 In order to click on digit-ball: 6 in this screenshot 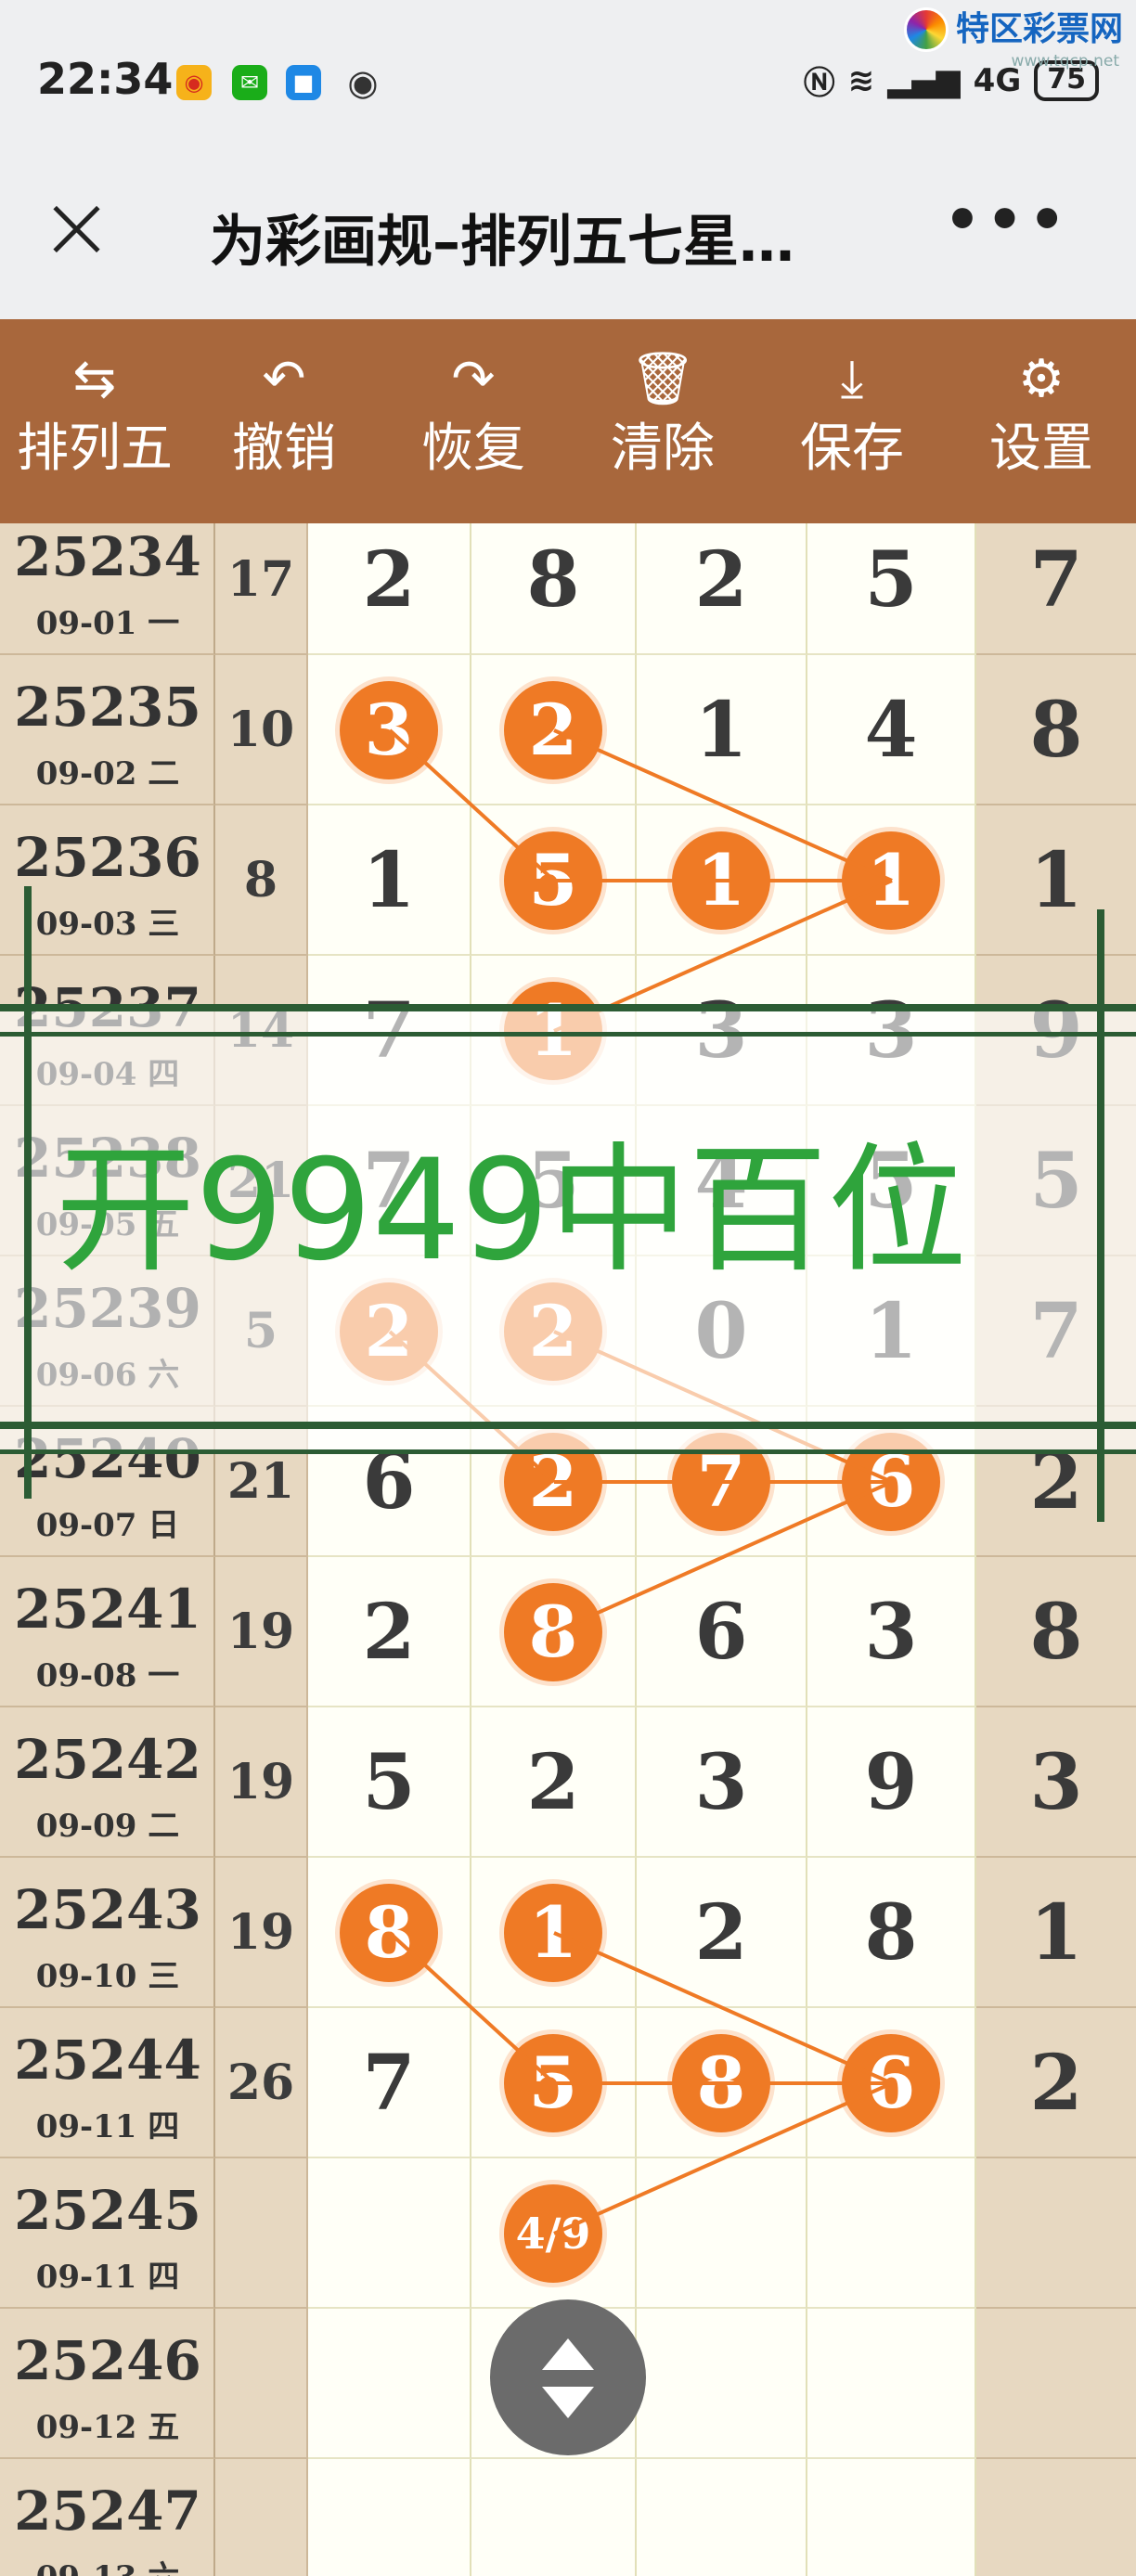, I will do `click(891, 2083)`.